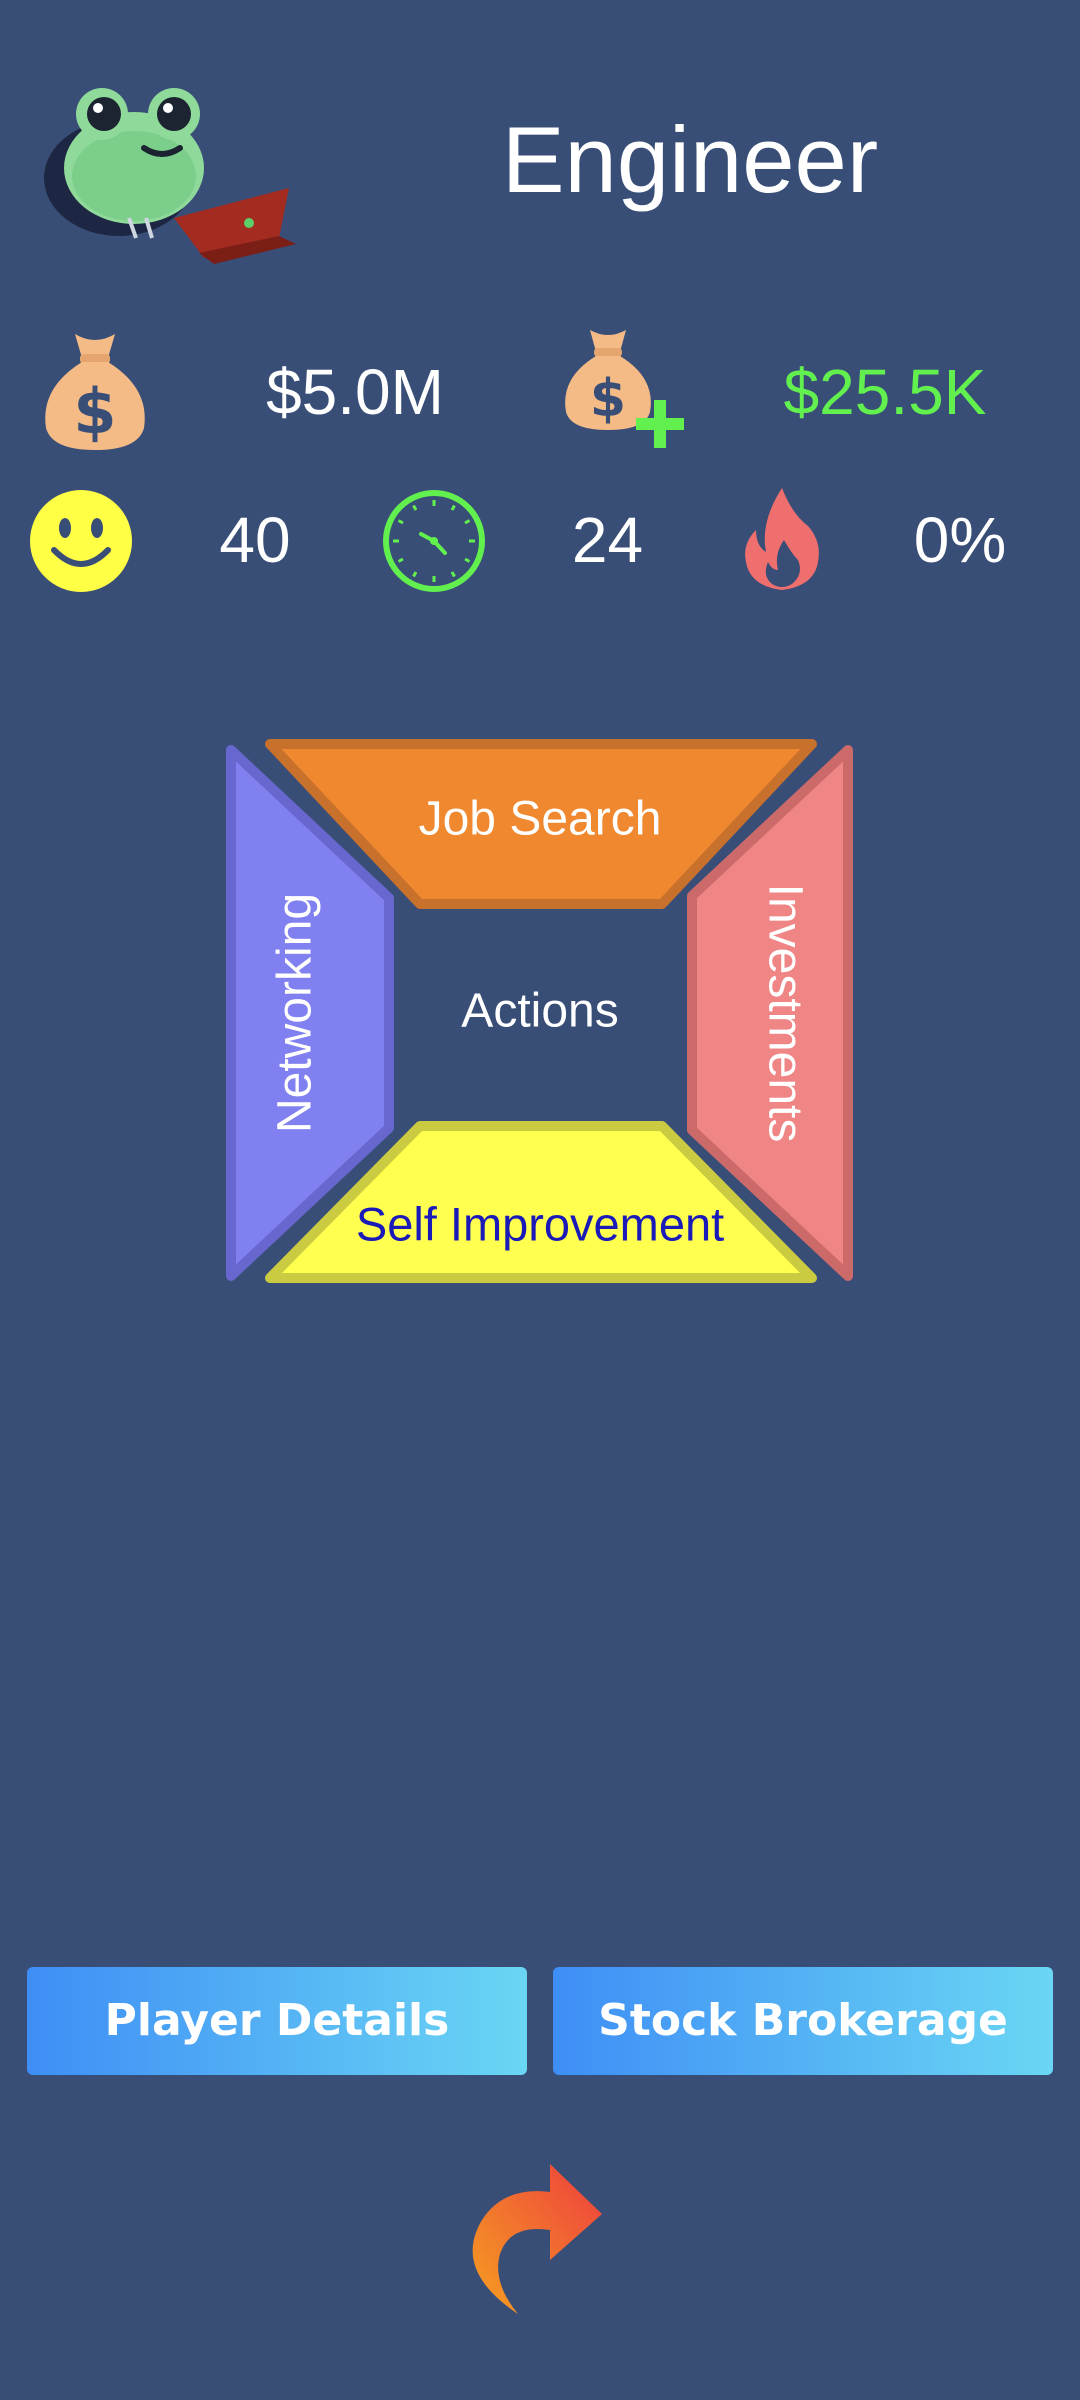  Describe the element at coordinates (81, 541) in the screenshot. I see `smiley-icon` at that location.